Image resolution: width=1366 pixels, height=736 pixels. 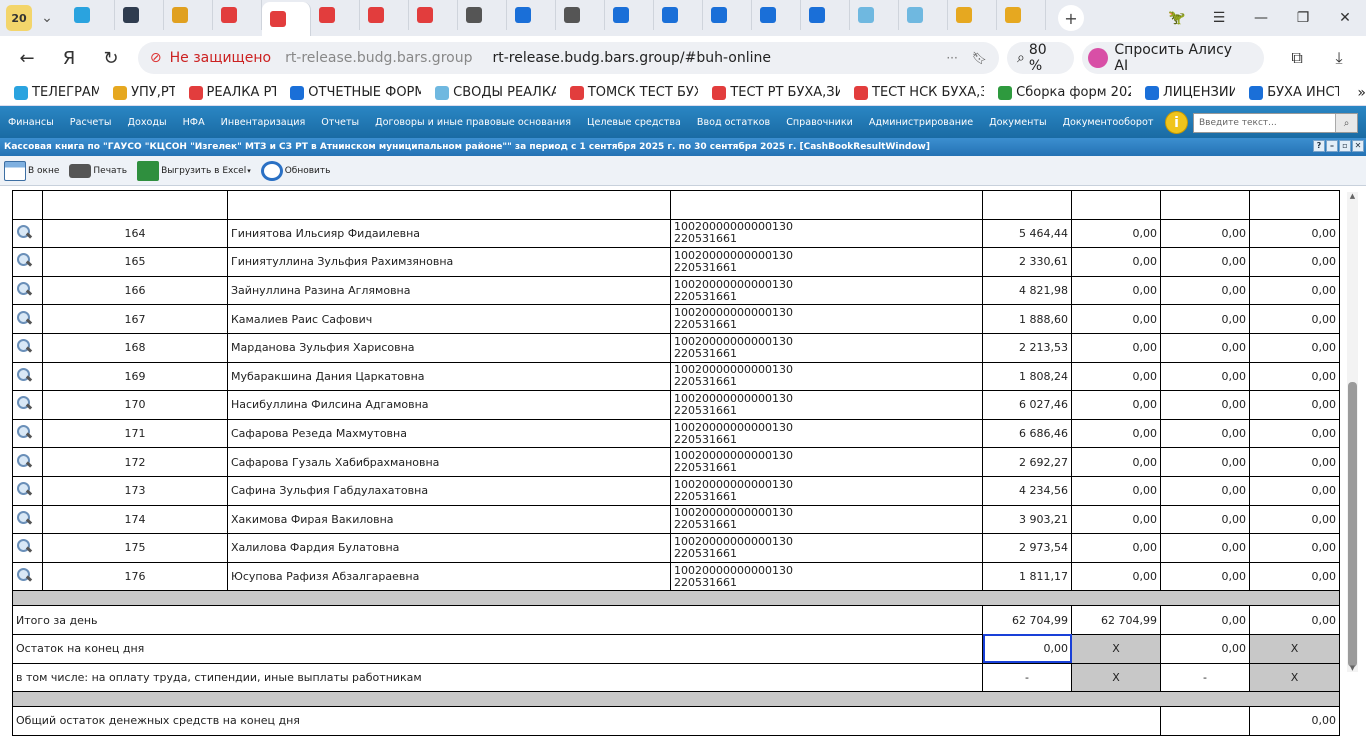 What do you see at coordinates (340, 122) in the screenshot?
I see `menu-item: Отчеты` at bounding box center [340, 122].